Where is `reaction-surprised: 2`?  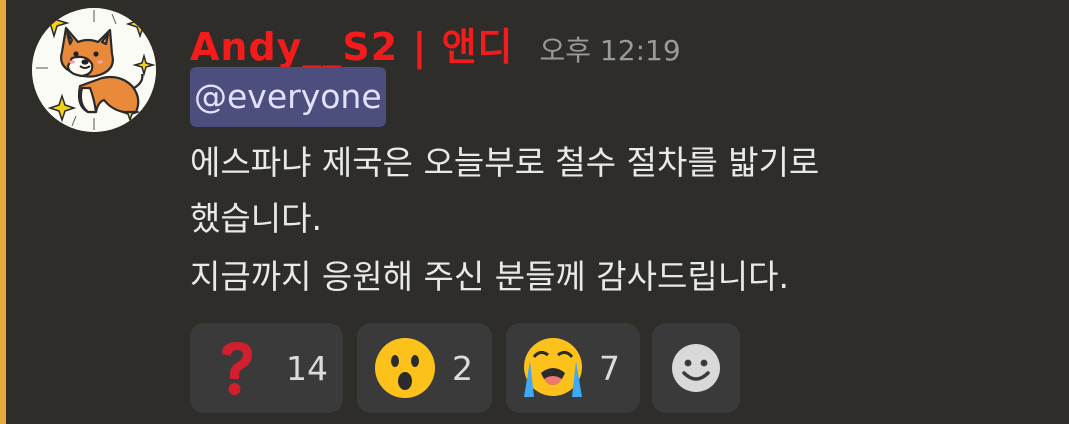
reaction-surprised: 2 is located at coordinates (424, 368).